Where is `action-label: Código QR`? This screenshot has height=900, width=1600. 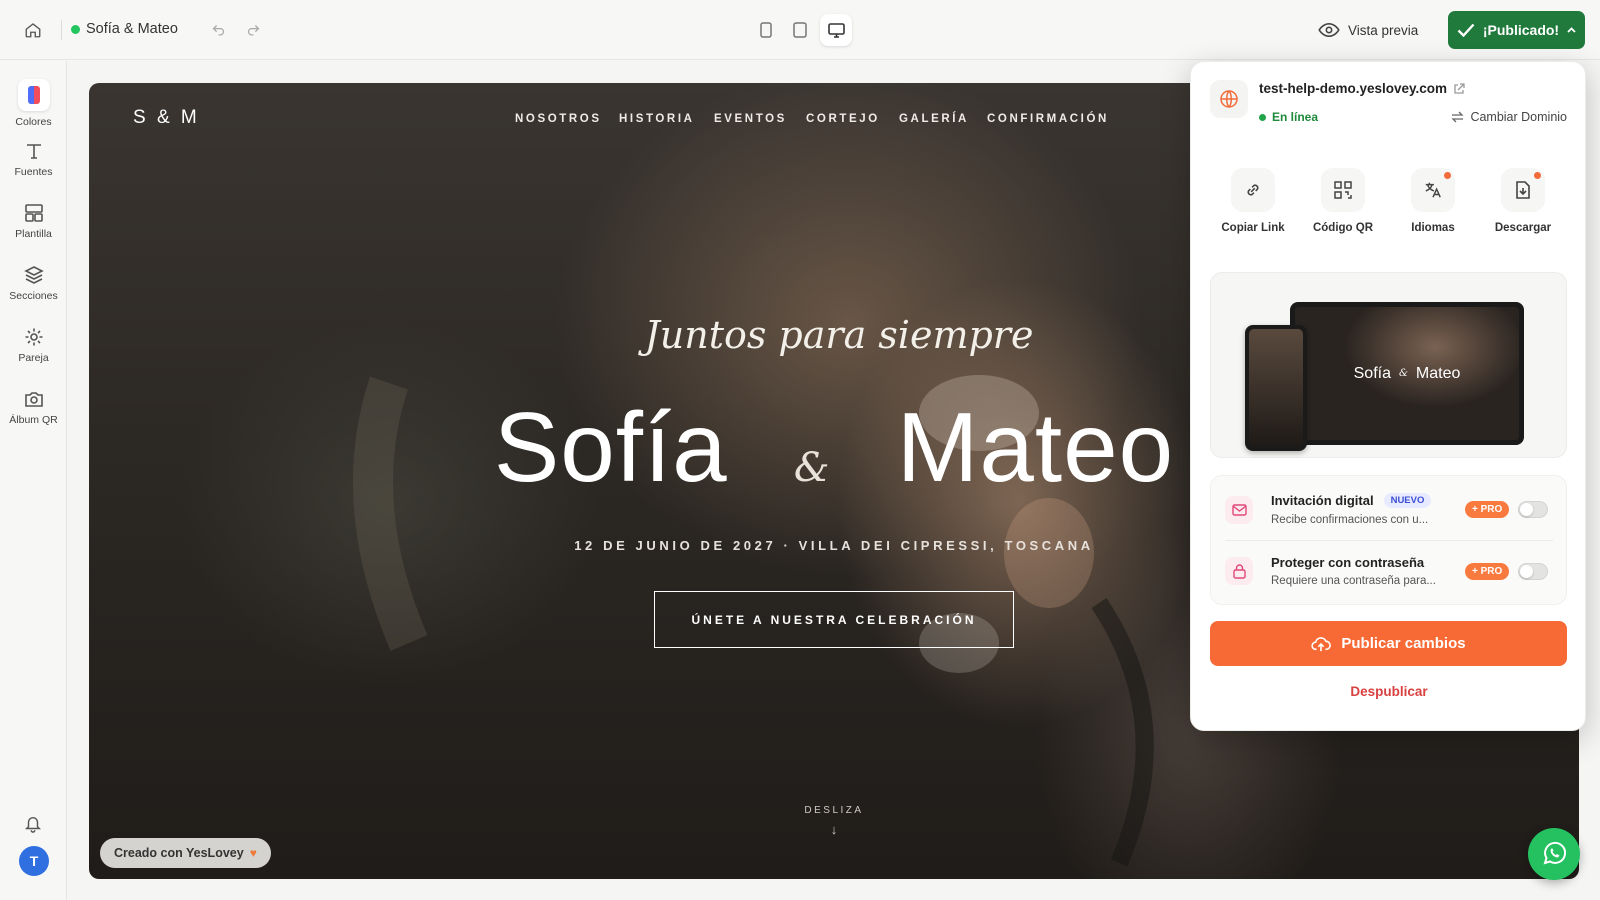
action-label: Código QR is located at coordinates (1343, 228).